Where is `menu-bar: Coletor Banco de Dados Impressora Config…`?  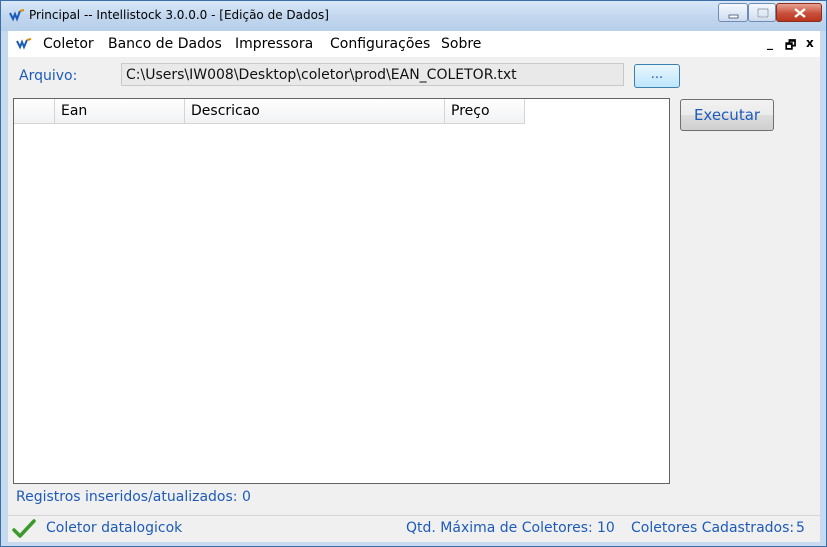 menu-bar: Coletor Banco de Dados Impressora Config… is located at coordinates (414, 44).